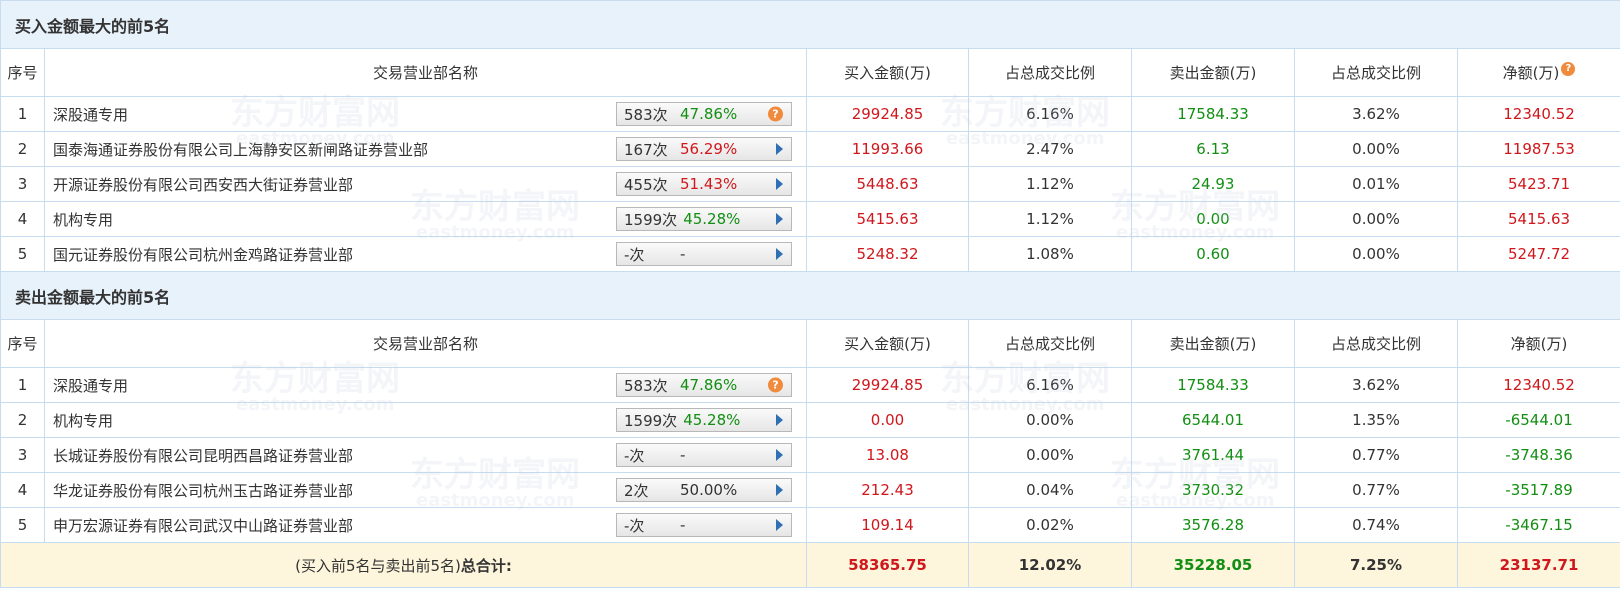  Describe the element at coordinates (887, 114) in the screenshot. I see `buy-amount: 29924.85` at that location.